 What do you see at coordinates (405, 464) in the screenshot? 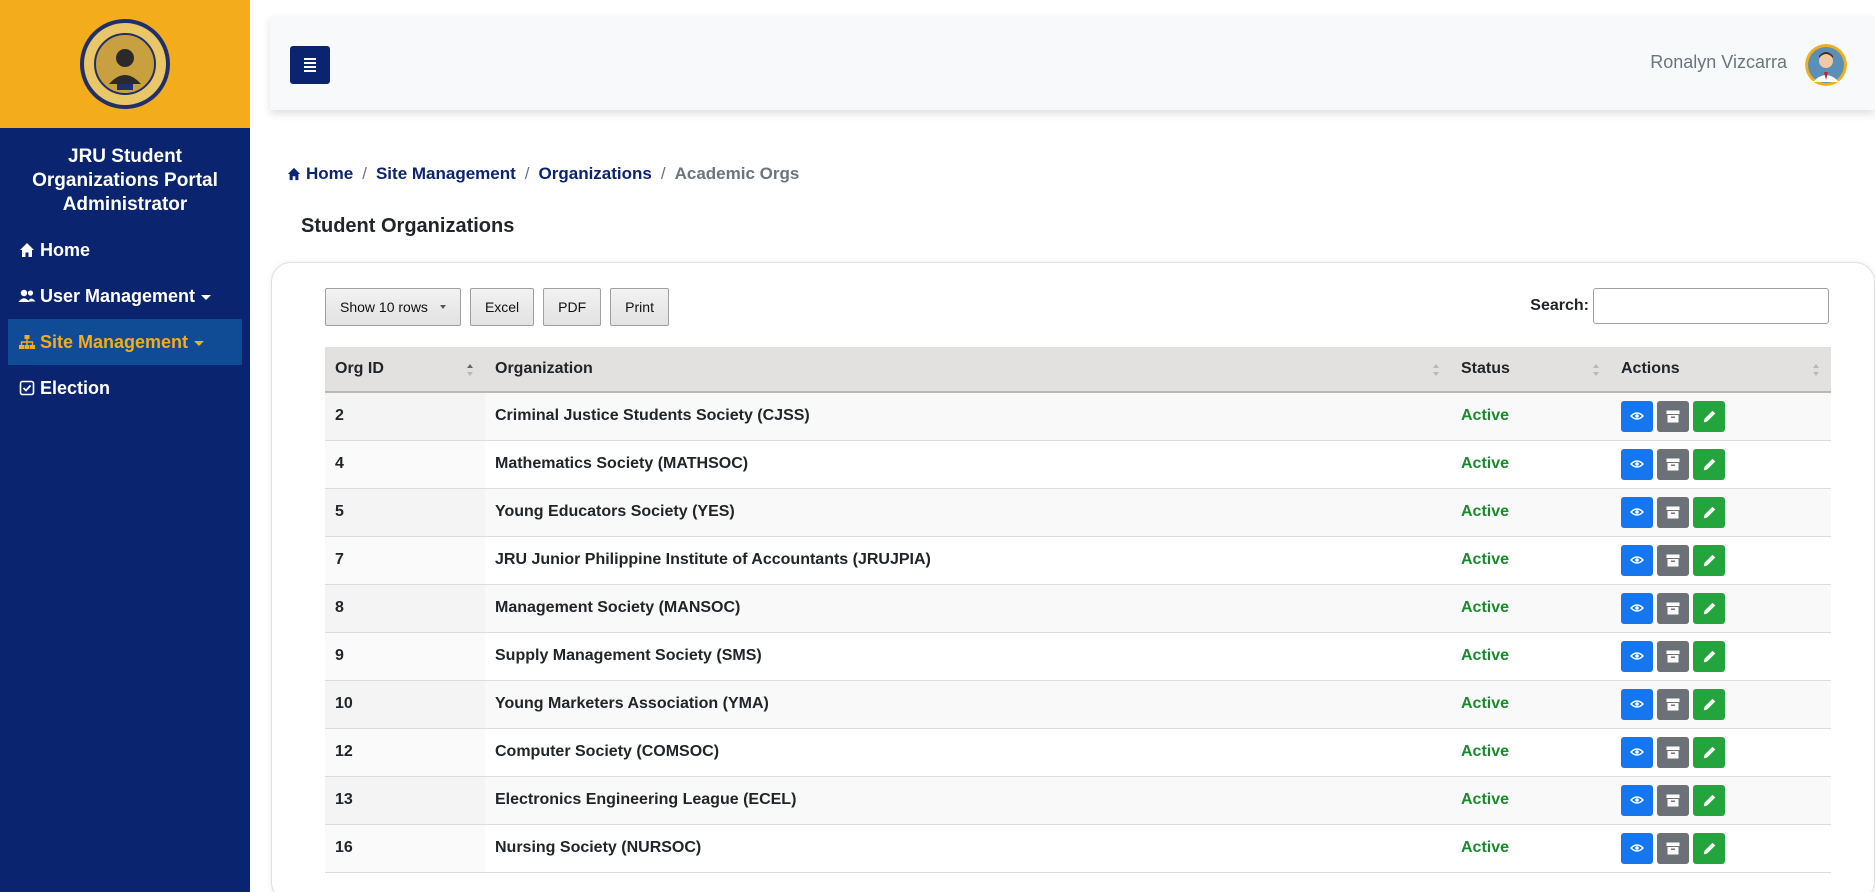
I see `org-id-cell: 4` at bounding box center [405, 464].